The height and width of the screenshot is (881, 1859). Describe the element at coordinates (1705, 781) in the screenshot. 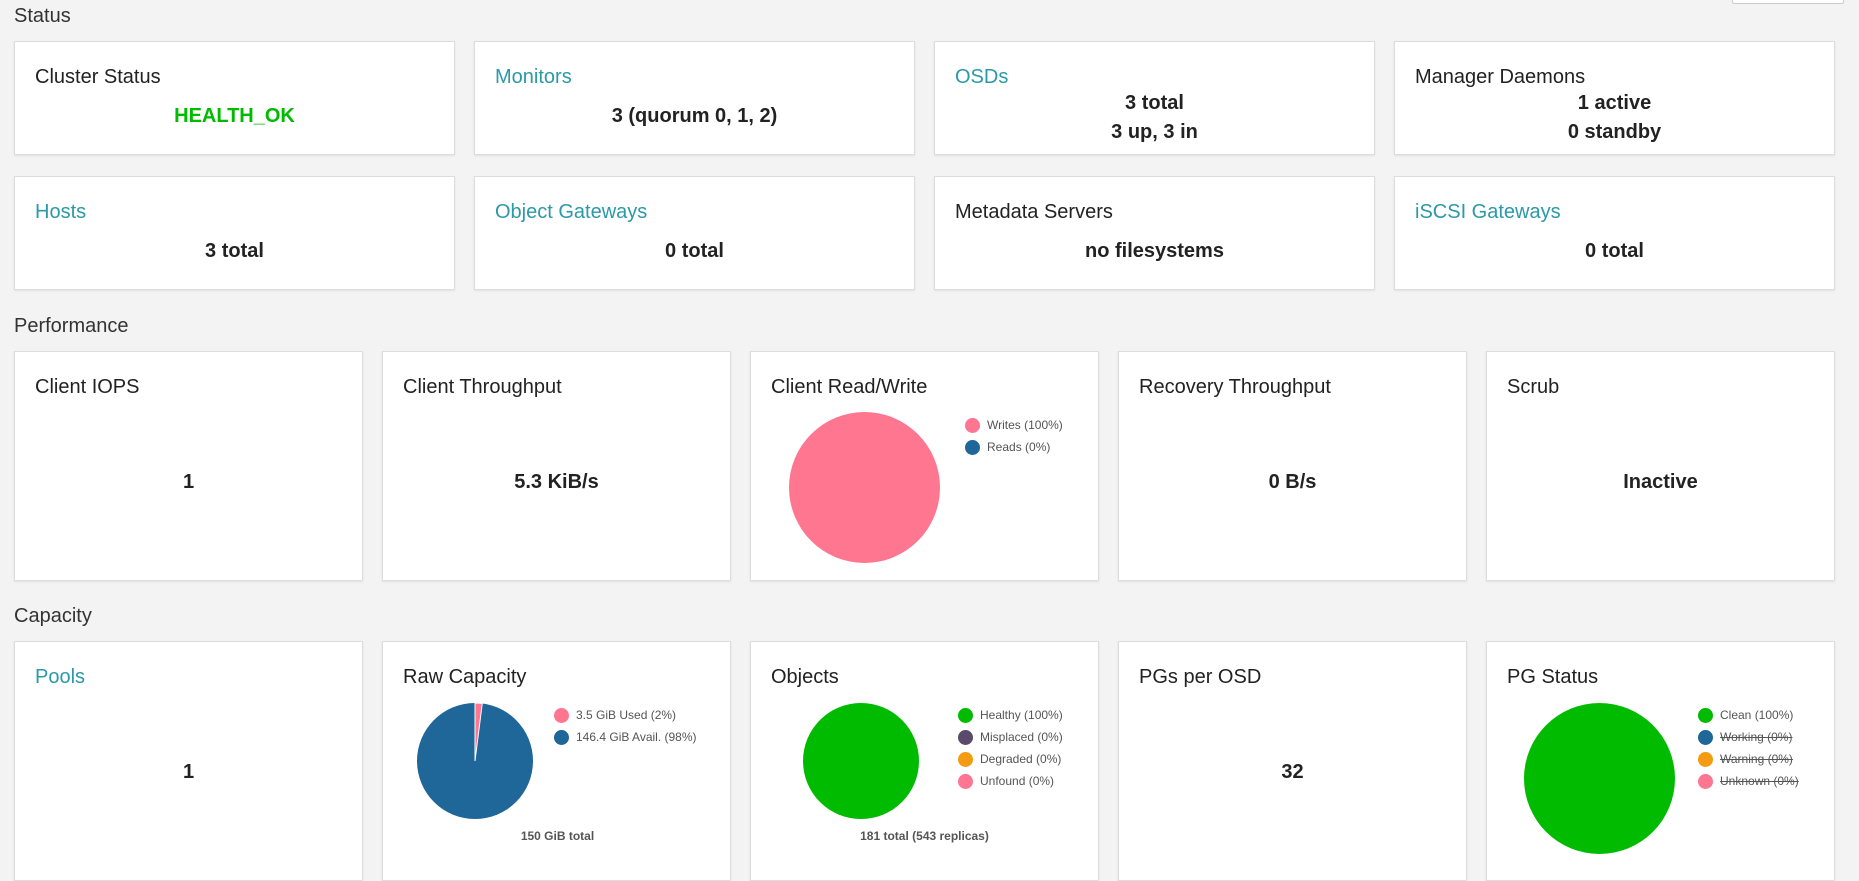

I see `legend-dot-unknown` at that location.